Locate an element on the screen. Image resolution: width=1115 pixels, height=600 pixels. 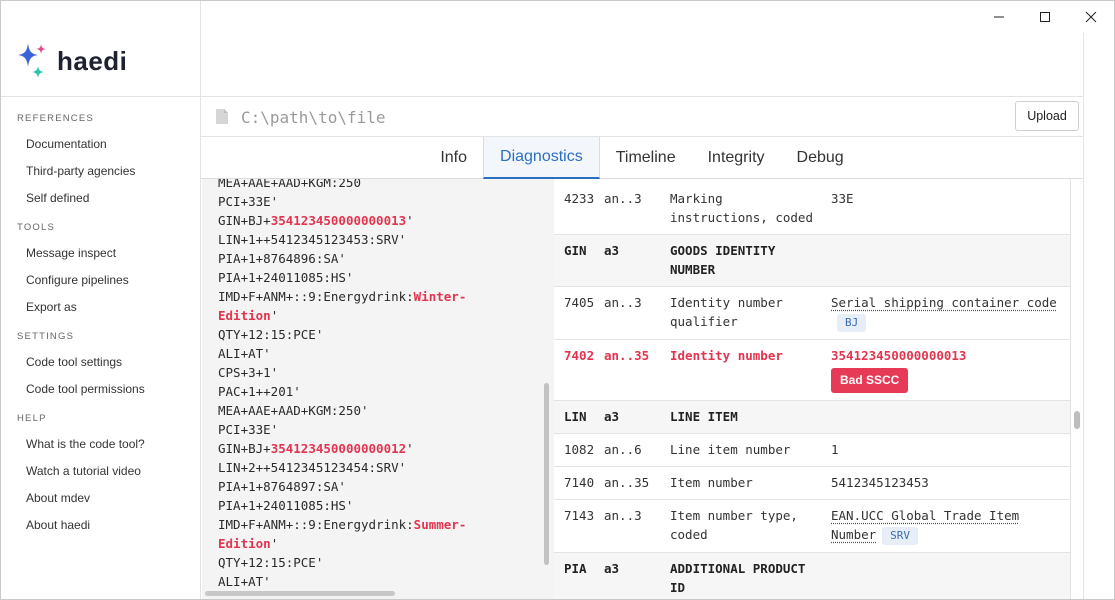
code-text: PAC+1++201' is located at coordinates (259, 391).